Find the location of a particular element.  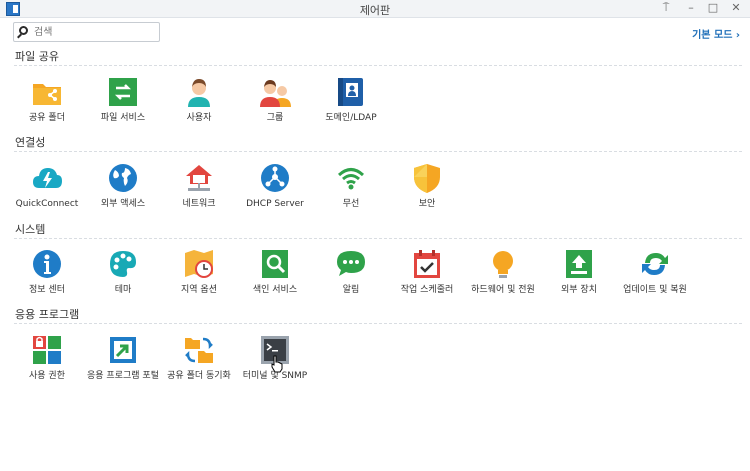

maximize-icon: □ is located at coordinates (713, 7).